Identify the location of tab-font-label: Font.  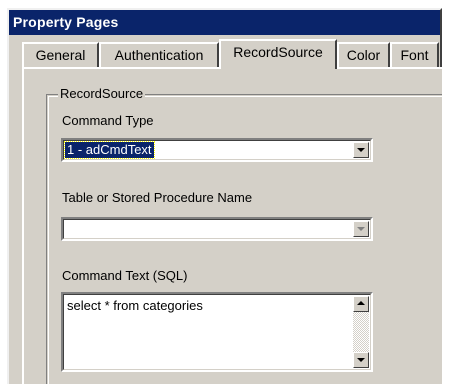
(414, 55).